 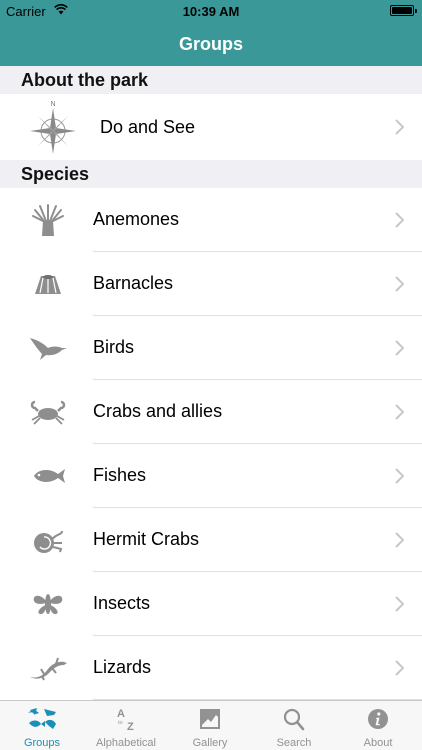 I want to click on tab-alphabetical: A to Z Alphabetical, so click(x=126, y=725).